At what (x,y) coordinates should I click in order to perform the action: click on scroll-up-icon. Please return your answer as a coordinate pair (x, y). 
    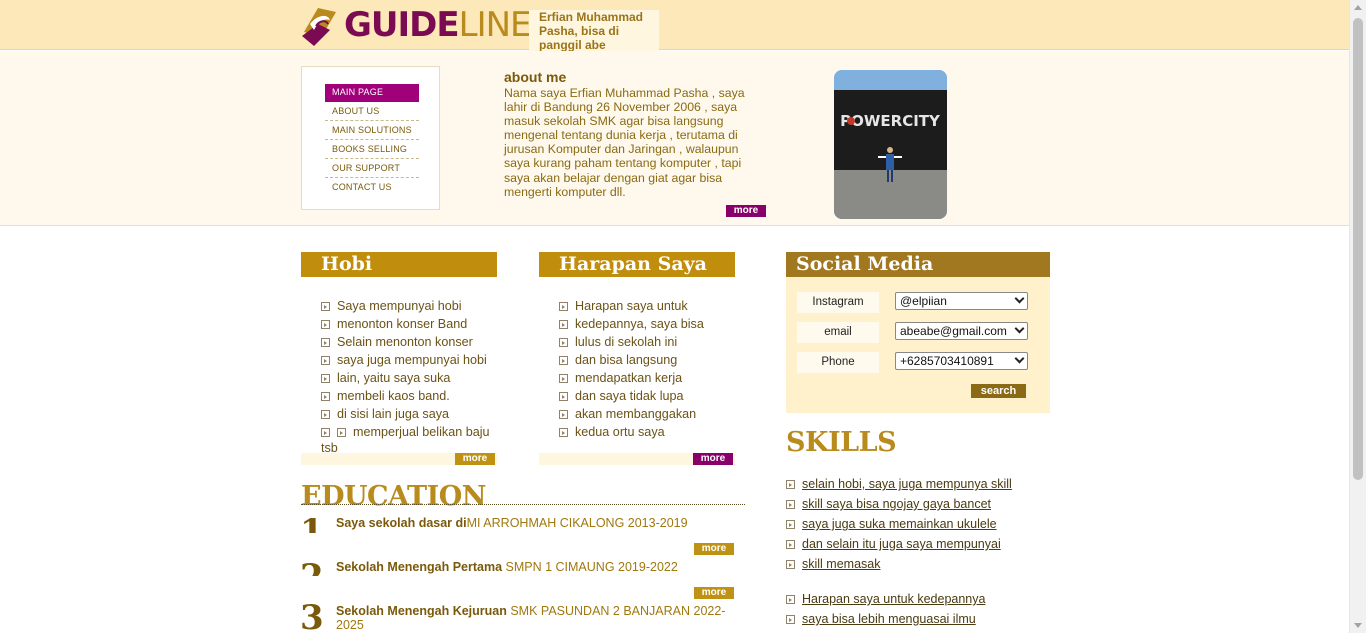
    Looking at the image, I should click on (1358, 7).